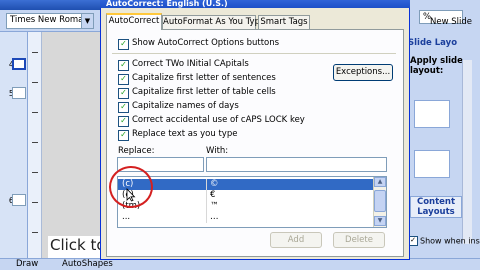 The width and height of the screenshot is (480, 270). What do you see at coordinates (35, 145) in the screenshot?
I see `vertical-ruler` at bounding box center [35, 145].